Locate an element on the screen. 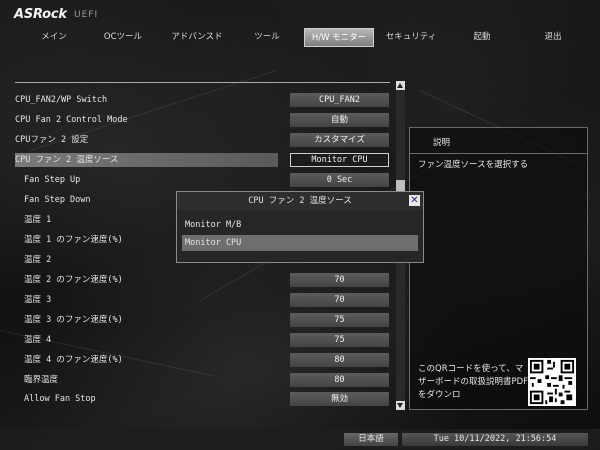 The height and width of the screenshot is (450, 600). help-title: 説明 is located at coordinates (442, 143).